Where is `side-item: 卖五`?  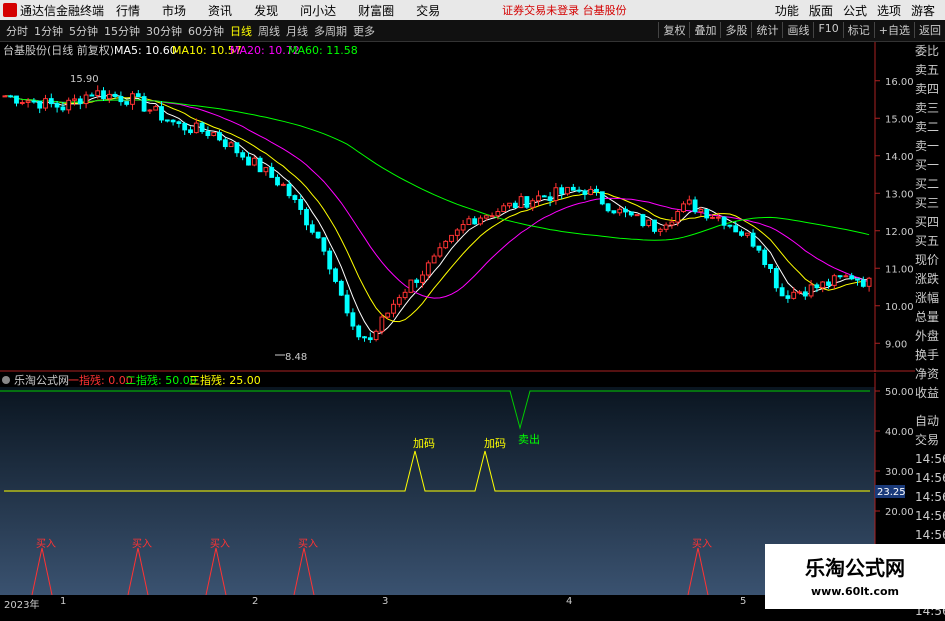 side-item: 卖五 is located at coordinates (930, 70).